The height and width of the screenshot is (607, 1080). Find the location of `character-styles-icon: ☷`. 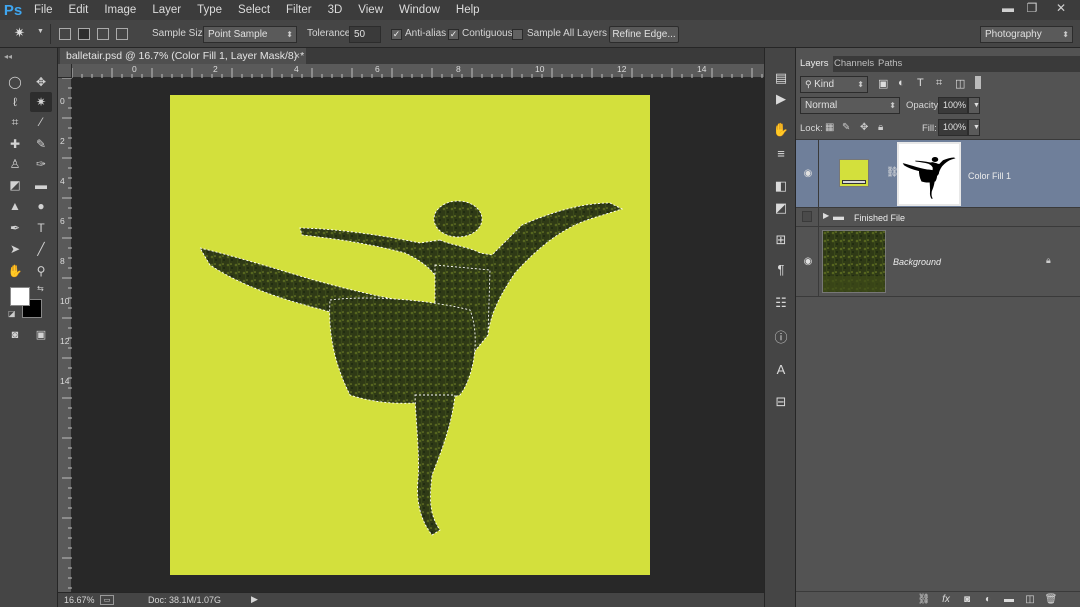

character-styles-icon: ☷ is located at coordinates (781, 303).